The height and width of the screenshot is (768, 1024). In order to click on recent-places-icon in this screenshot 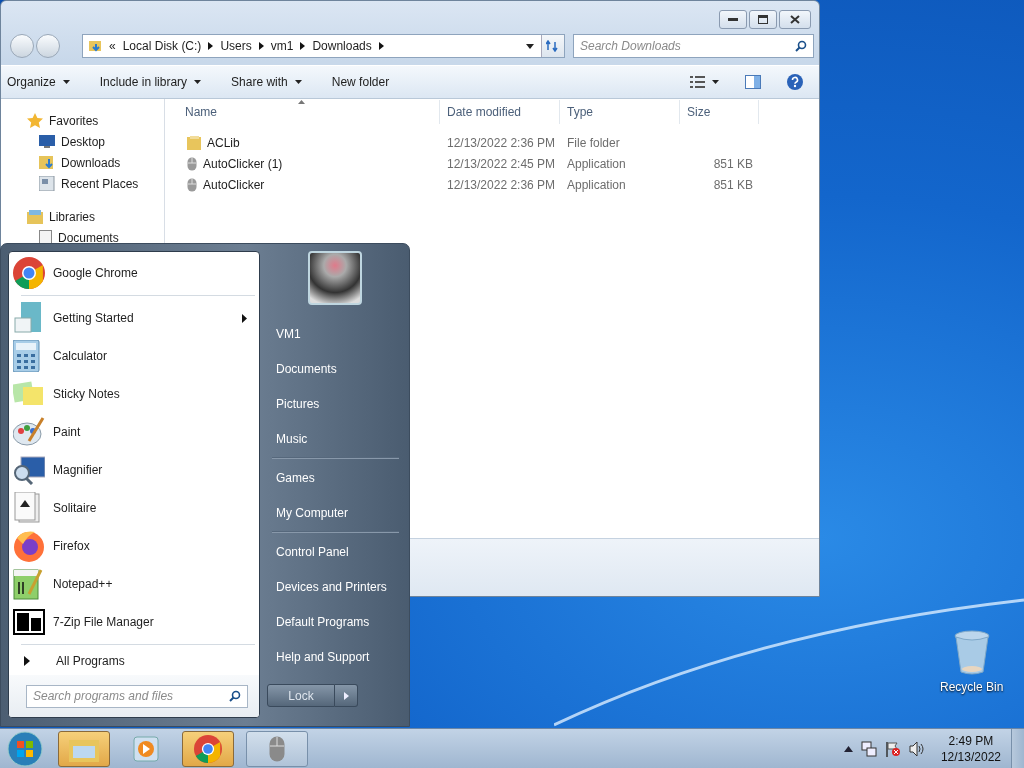, I will do `click(47, 183)`.